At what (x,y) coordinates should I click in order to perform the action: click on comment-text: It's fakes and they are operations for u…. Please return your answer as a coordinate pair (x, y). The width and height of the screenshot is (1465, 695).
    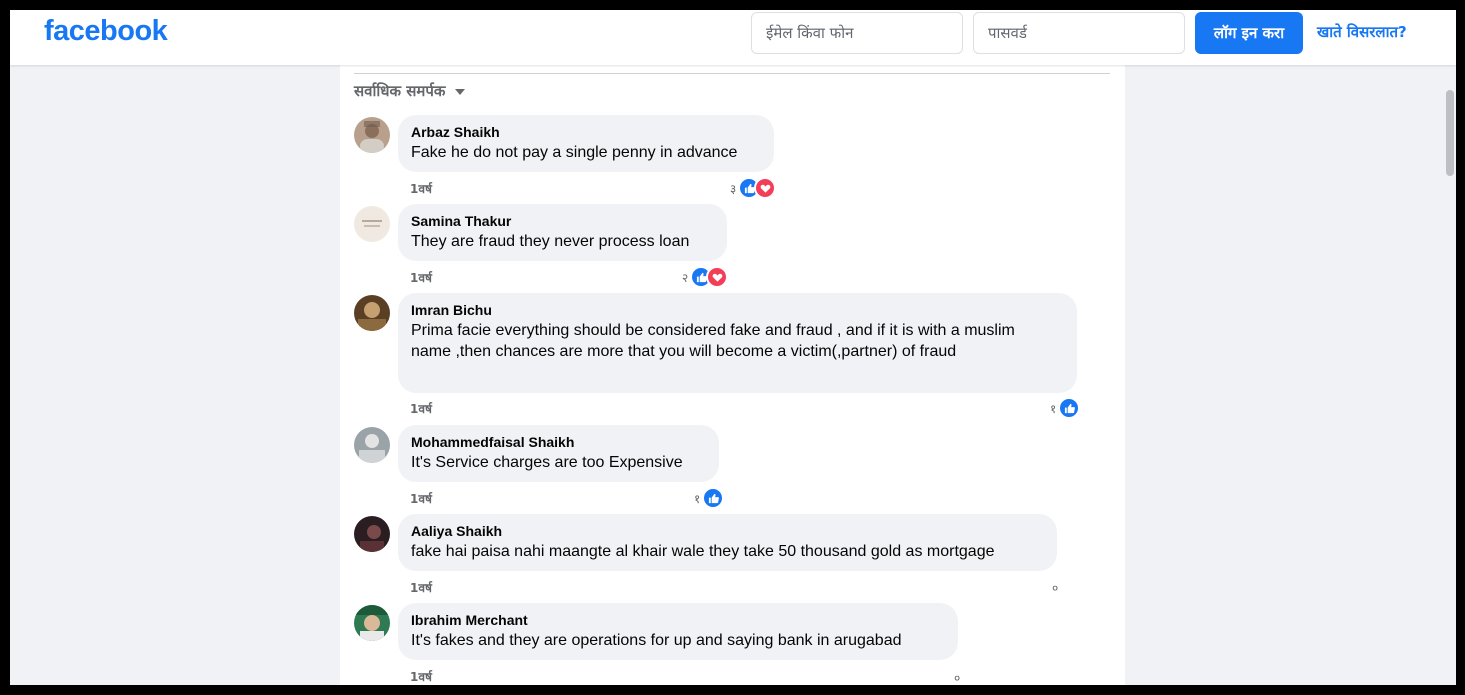
    Looking at the image, I should click on (656, 640).